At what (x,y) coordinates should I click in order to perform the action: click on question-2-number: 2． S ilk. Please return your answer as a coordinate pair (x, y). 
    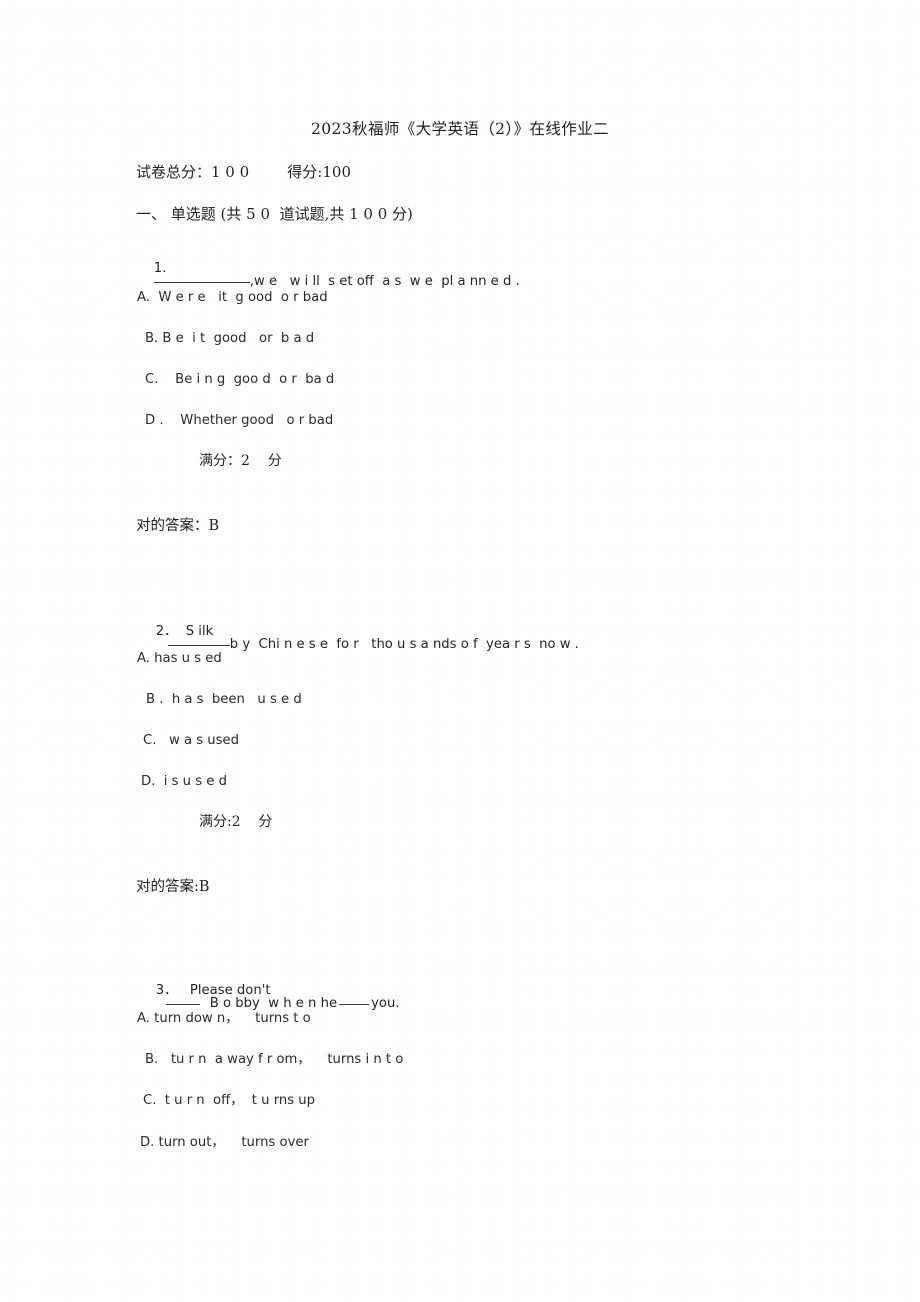
    Looking at the image, I should click on (184, 632).